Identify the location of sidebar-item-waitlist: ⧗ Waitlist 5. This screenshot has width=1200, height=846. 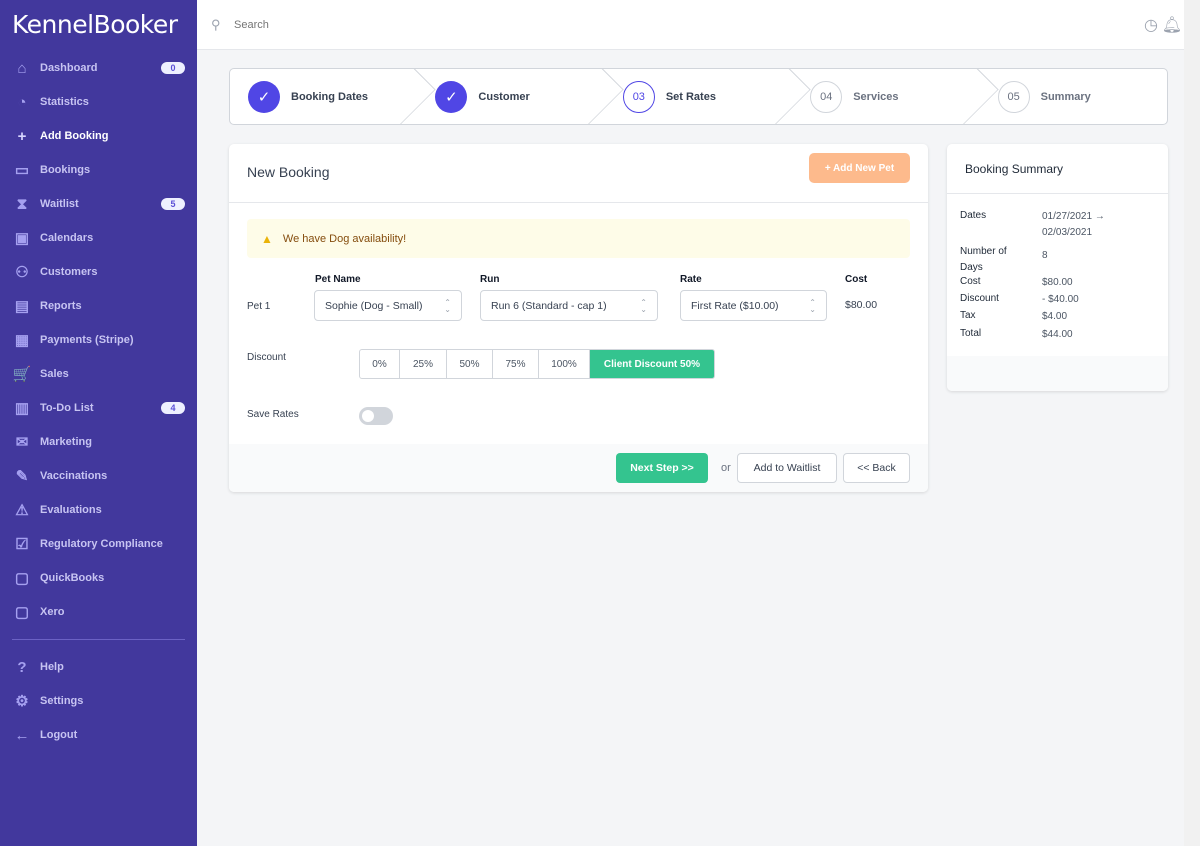
(98, 204).